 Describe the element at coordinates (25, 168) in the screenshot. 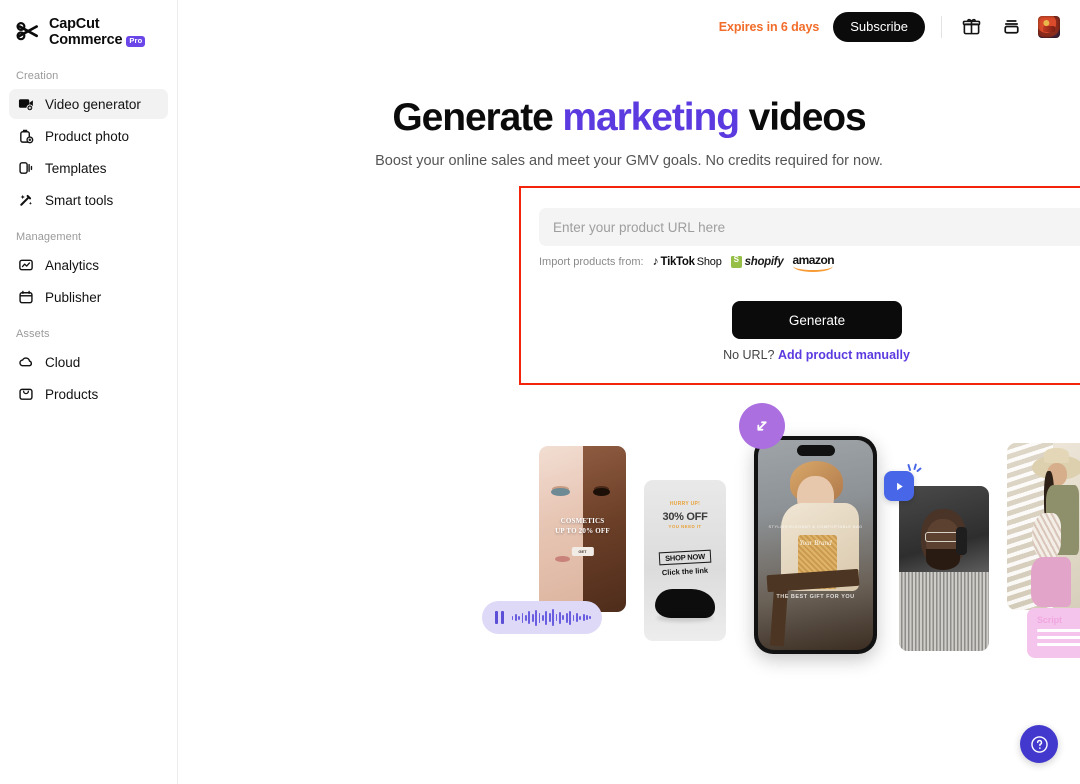

I see `templates-icon` at that location.